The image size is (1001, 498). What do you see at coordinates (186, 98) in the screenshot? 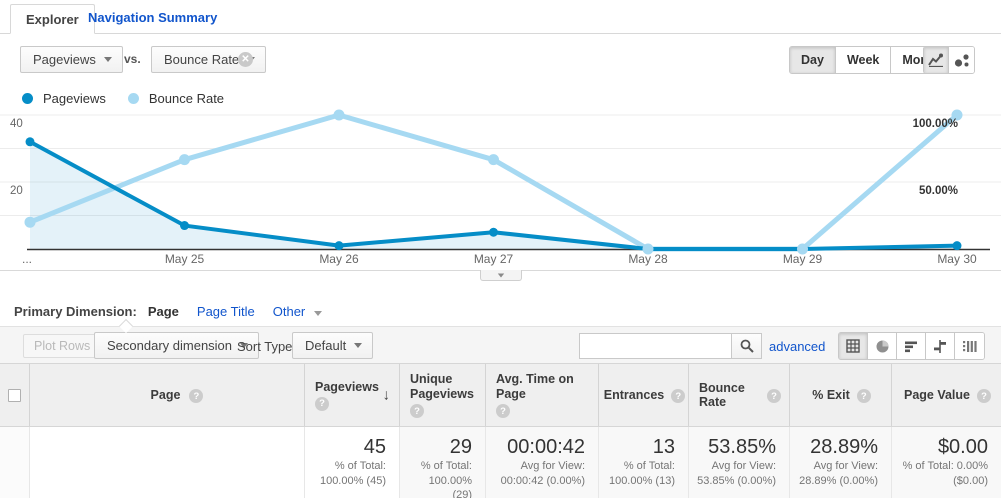
I see `legend-bounce-rate-label: Bounce Rate` at bounding box center [186, 98].